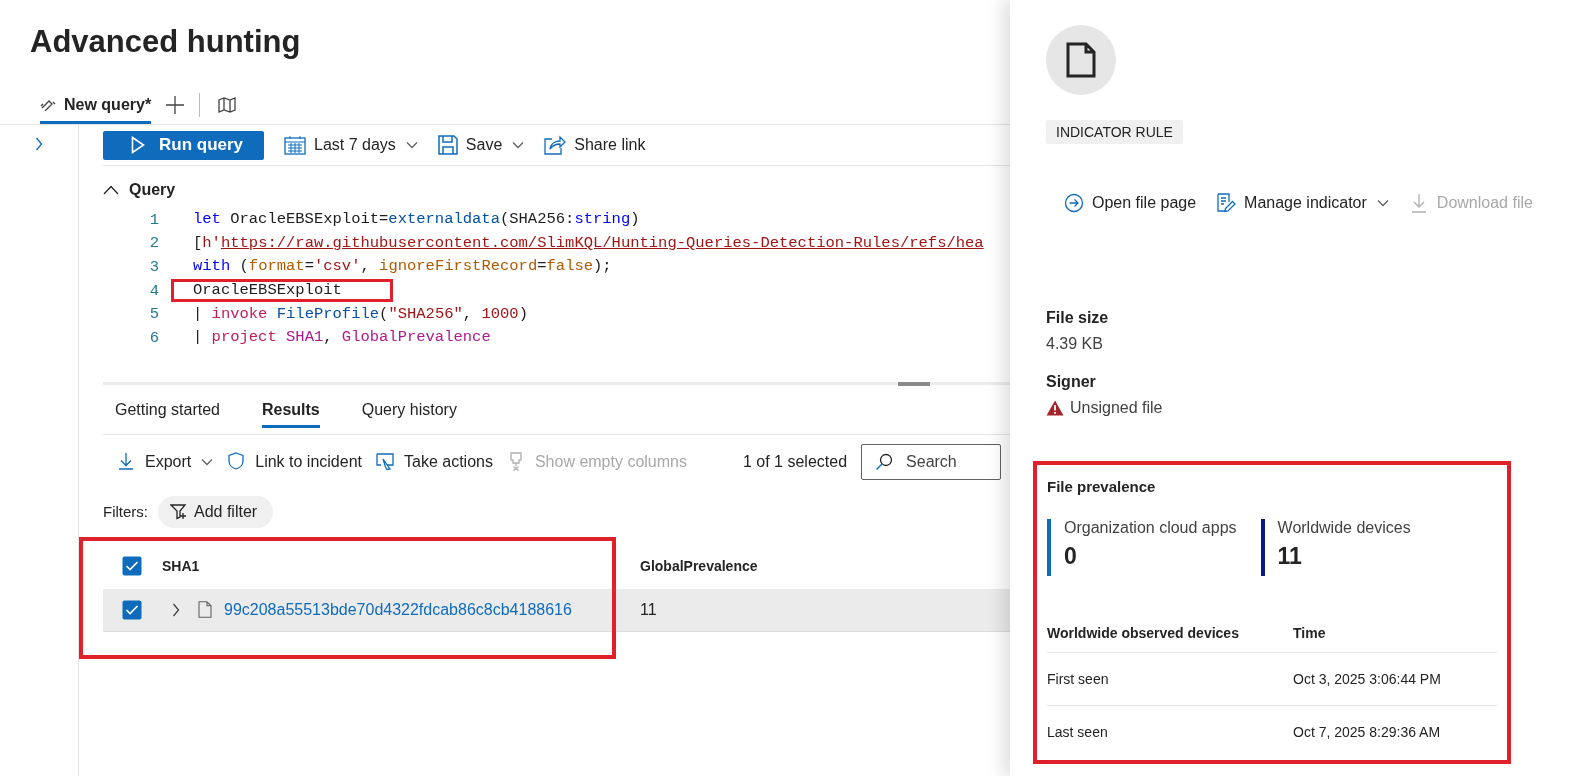  Describe the element at coordinates (154, 219) in the screenshot. I see `line-number: 1` at that location.